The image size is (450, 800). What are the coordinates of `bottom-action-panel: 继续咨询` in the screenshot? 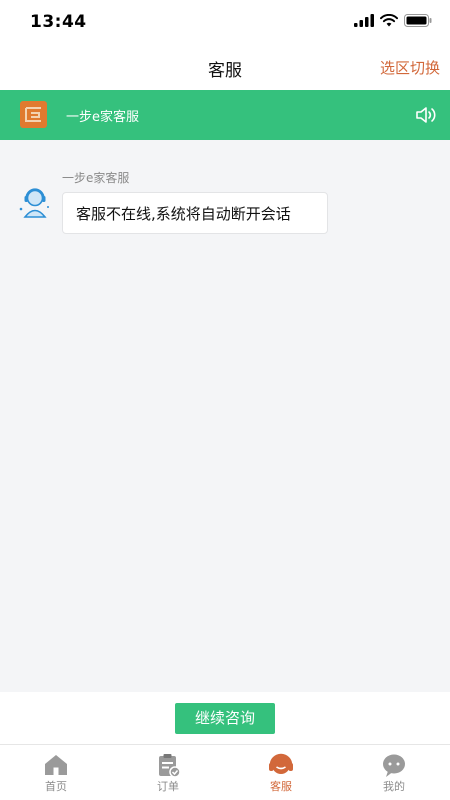 It's located at (225, 718).